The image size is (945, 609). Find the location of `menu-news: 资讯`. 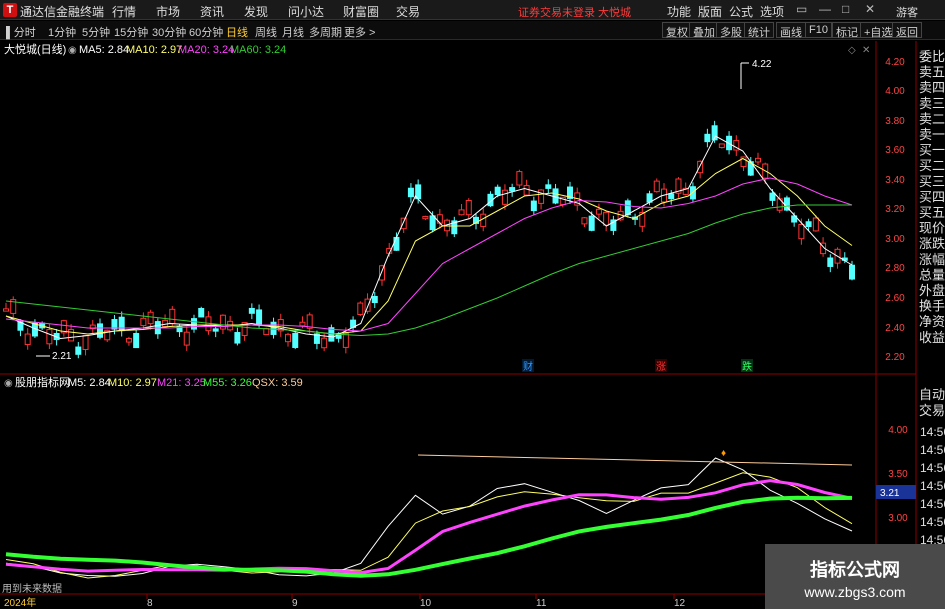

menu-news: 资讯 is located at coordinates (212, 11).